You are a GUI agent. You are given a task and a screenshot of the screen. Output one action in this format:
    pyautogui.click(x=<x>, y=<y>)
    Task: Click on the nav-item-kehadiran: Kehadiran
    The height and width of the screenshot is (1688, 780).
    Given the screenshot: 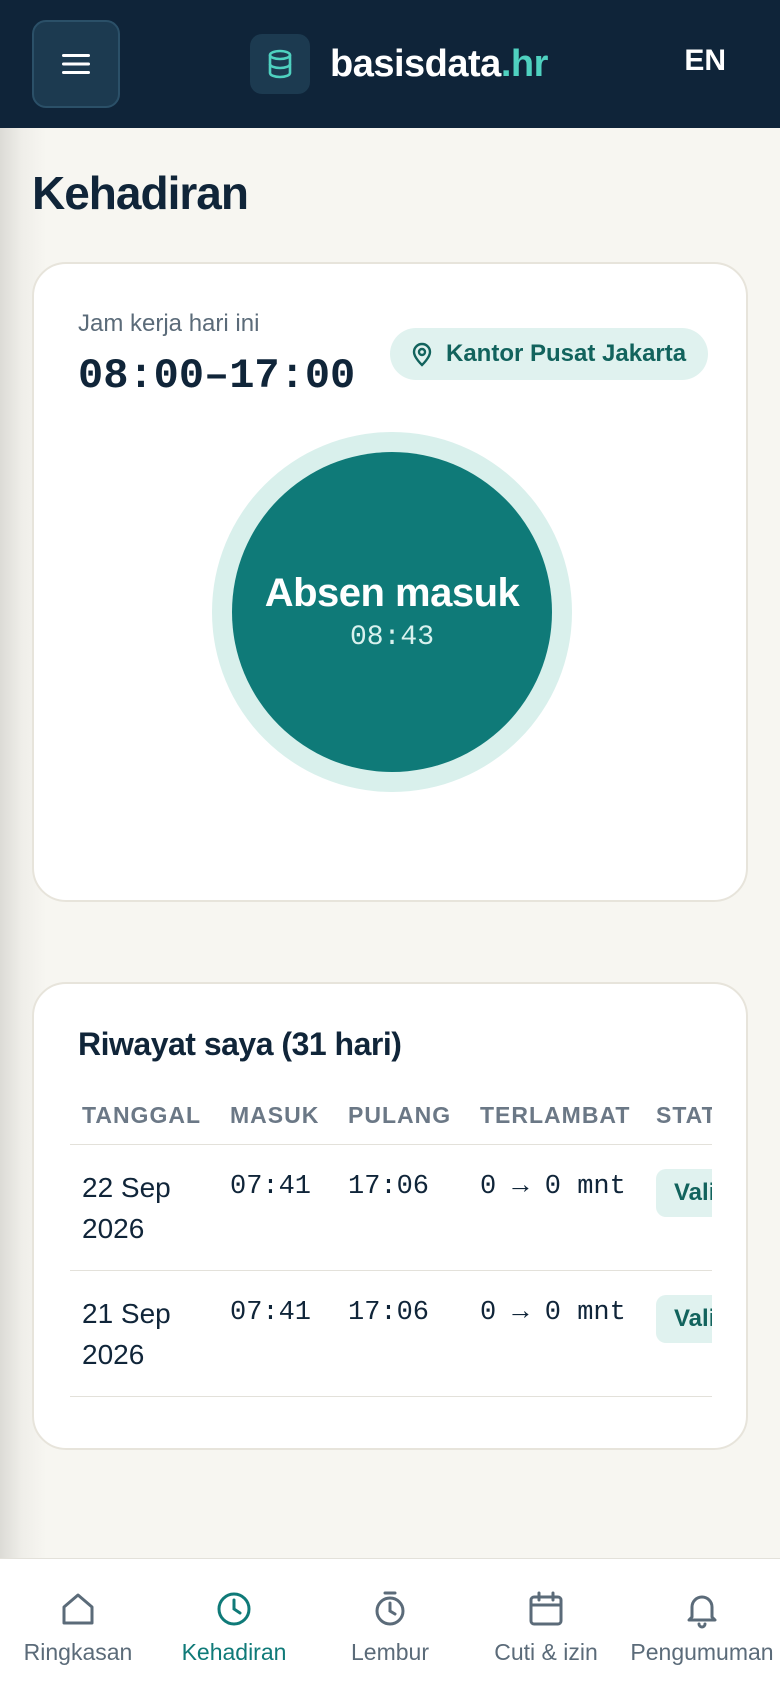 What is the action you would take?
    pyautogui.click(x=234, y=1623)
    